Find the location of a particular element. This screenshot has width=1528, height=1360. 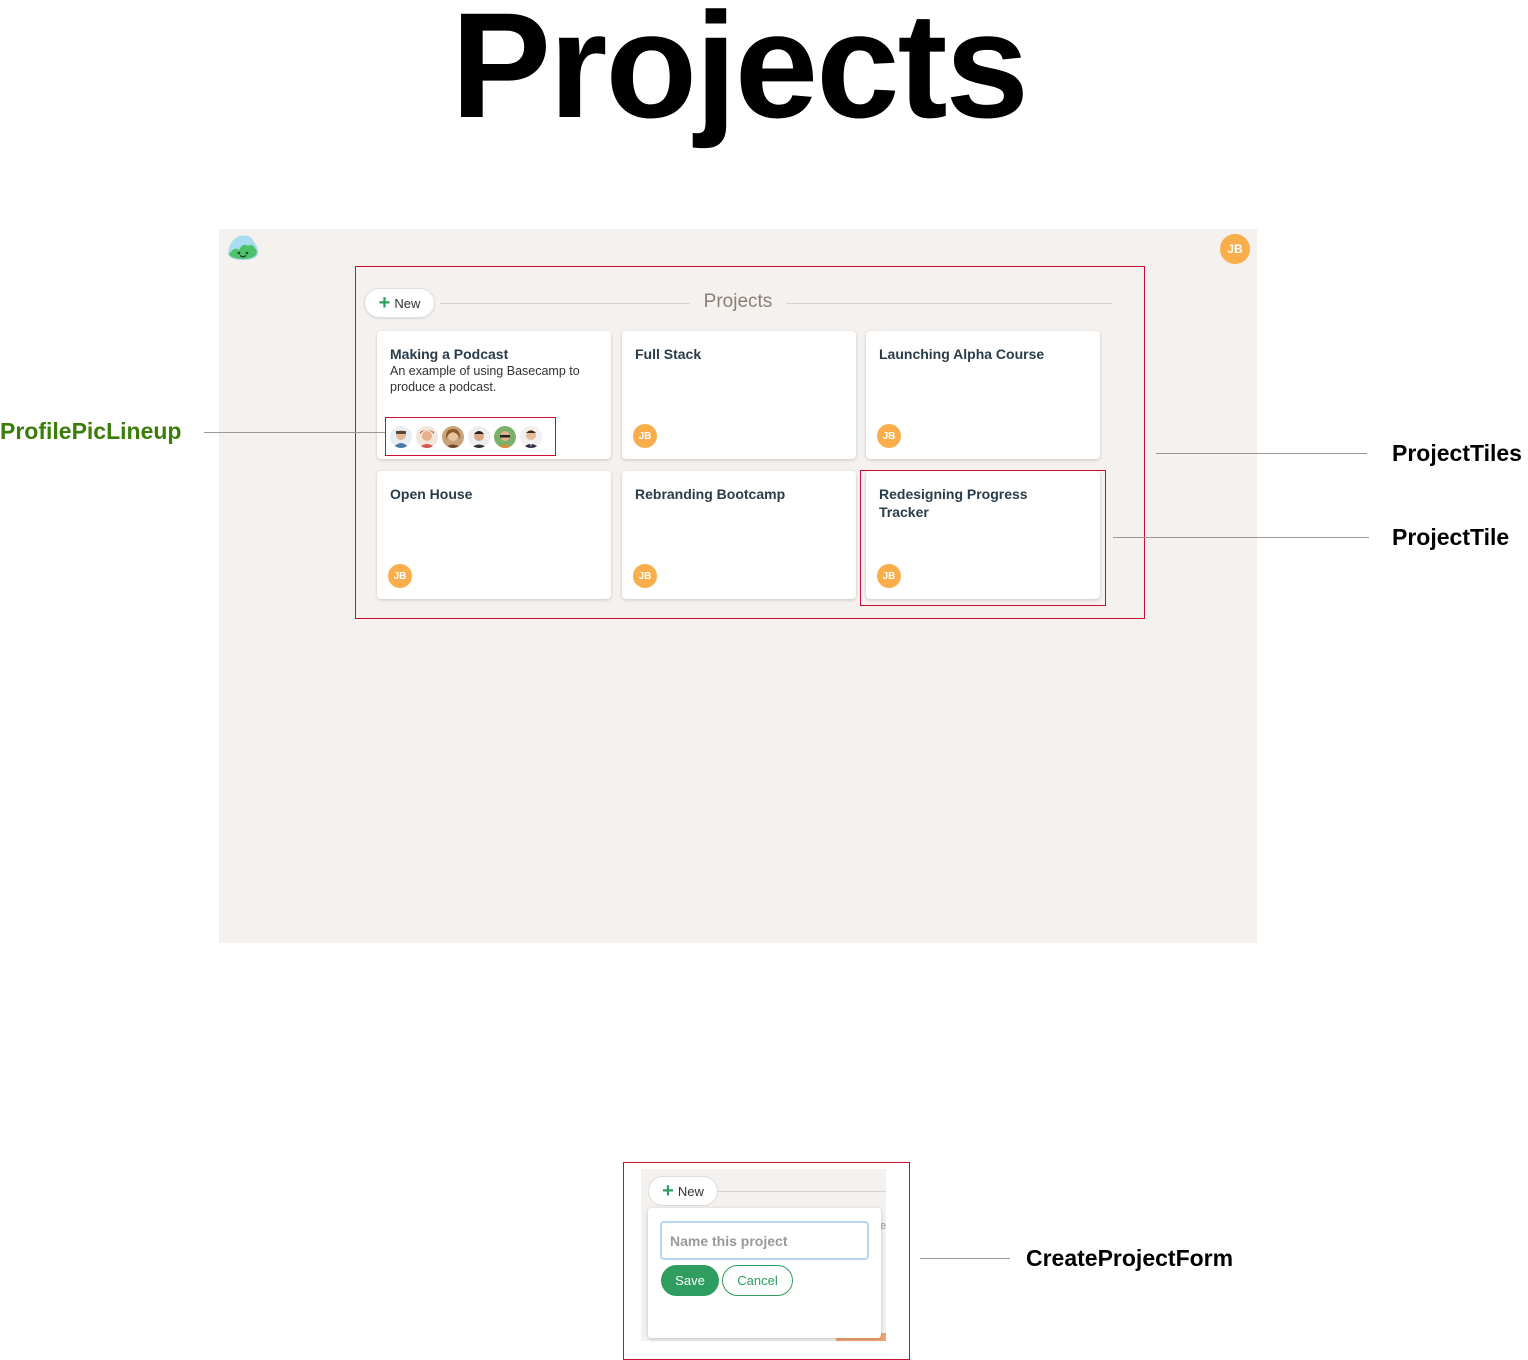

basecamp-logo-icon is located at coordinates (243, 247).